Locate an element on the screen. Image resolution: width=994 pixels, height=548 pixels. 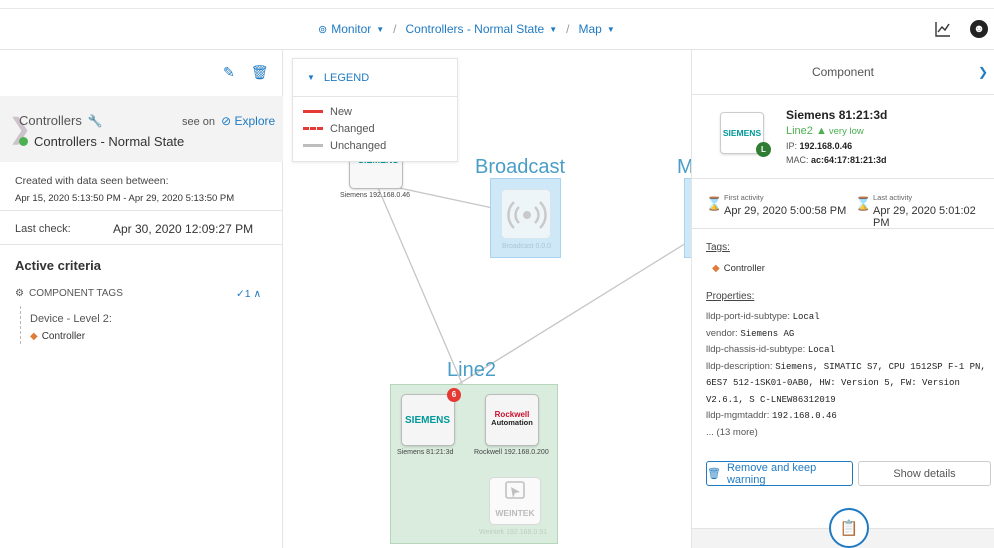
component-mac: MAC: ac:64:17:81:21:3d is located at coordinates (836, 160).